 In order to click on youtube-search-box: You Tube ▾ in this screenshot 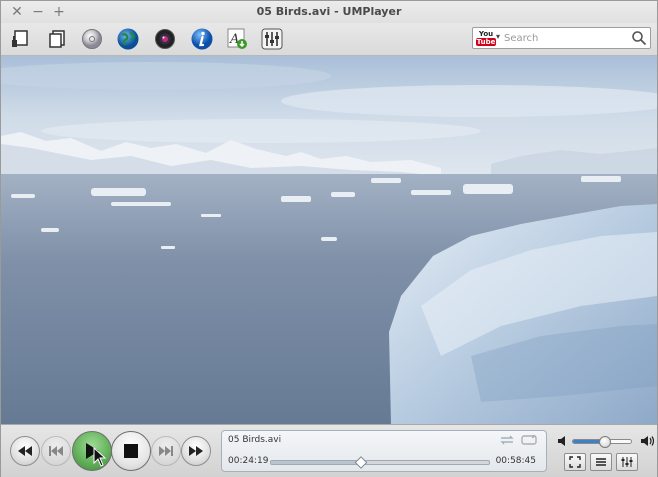, I will do `click(561, 38)`.